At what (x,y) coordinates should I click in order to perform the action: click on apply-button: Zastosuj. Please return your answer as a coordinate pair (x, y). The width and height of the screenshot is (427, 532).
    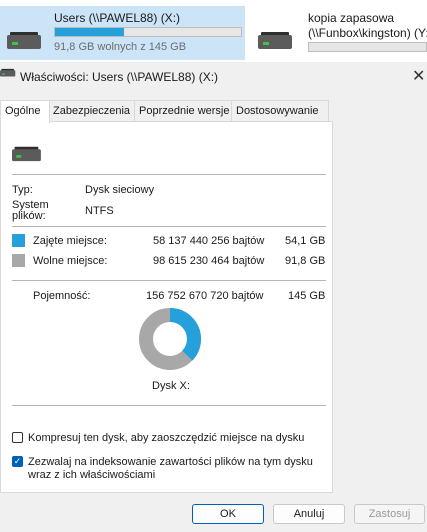
    Looking at the image, I should click on (389, 514).